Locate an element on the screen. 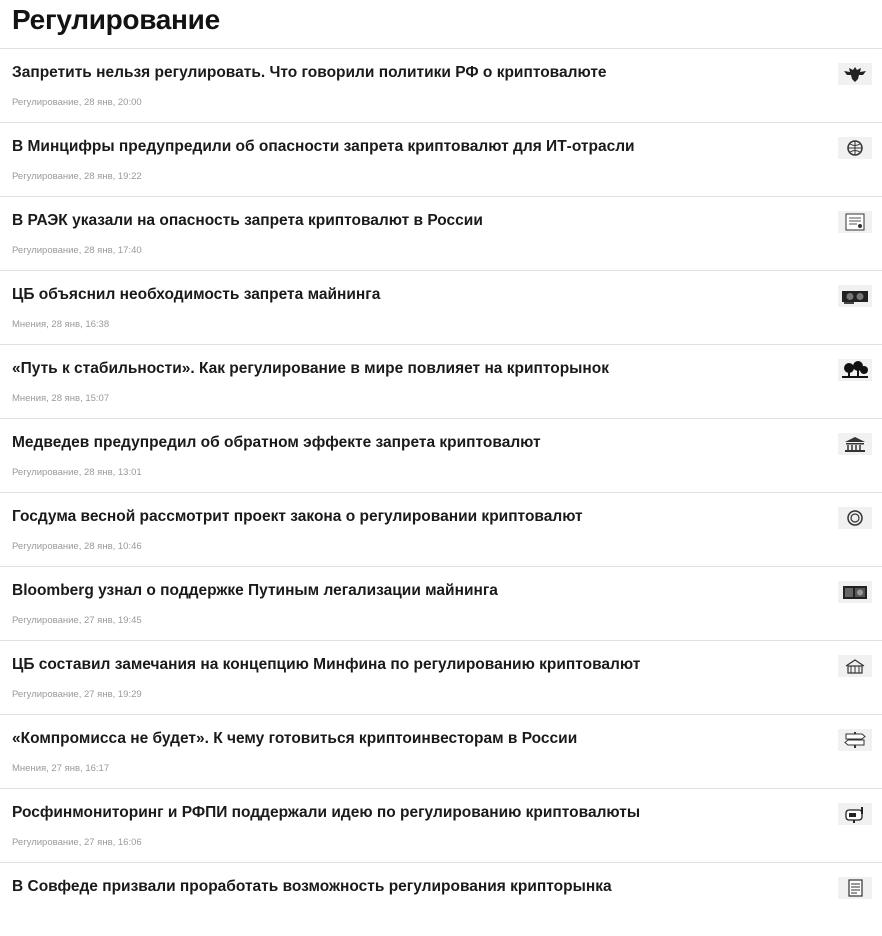  signpost-icon is located at coordinates (855, 740).